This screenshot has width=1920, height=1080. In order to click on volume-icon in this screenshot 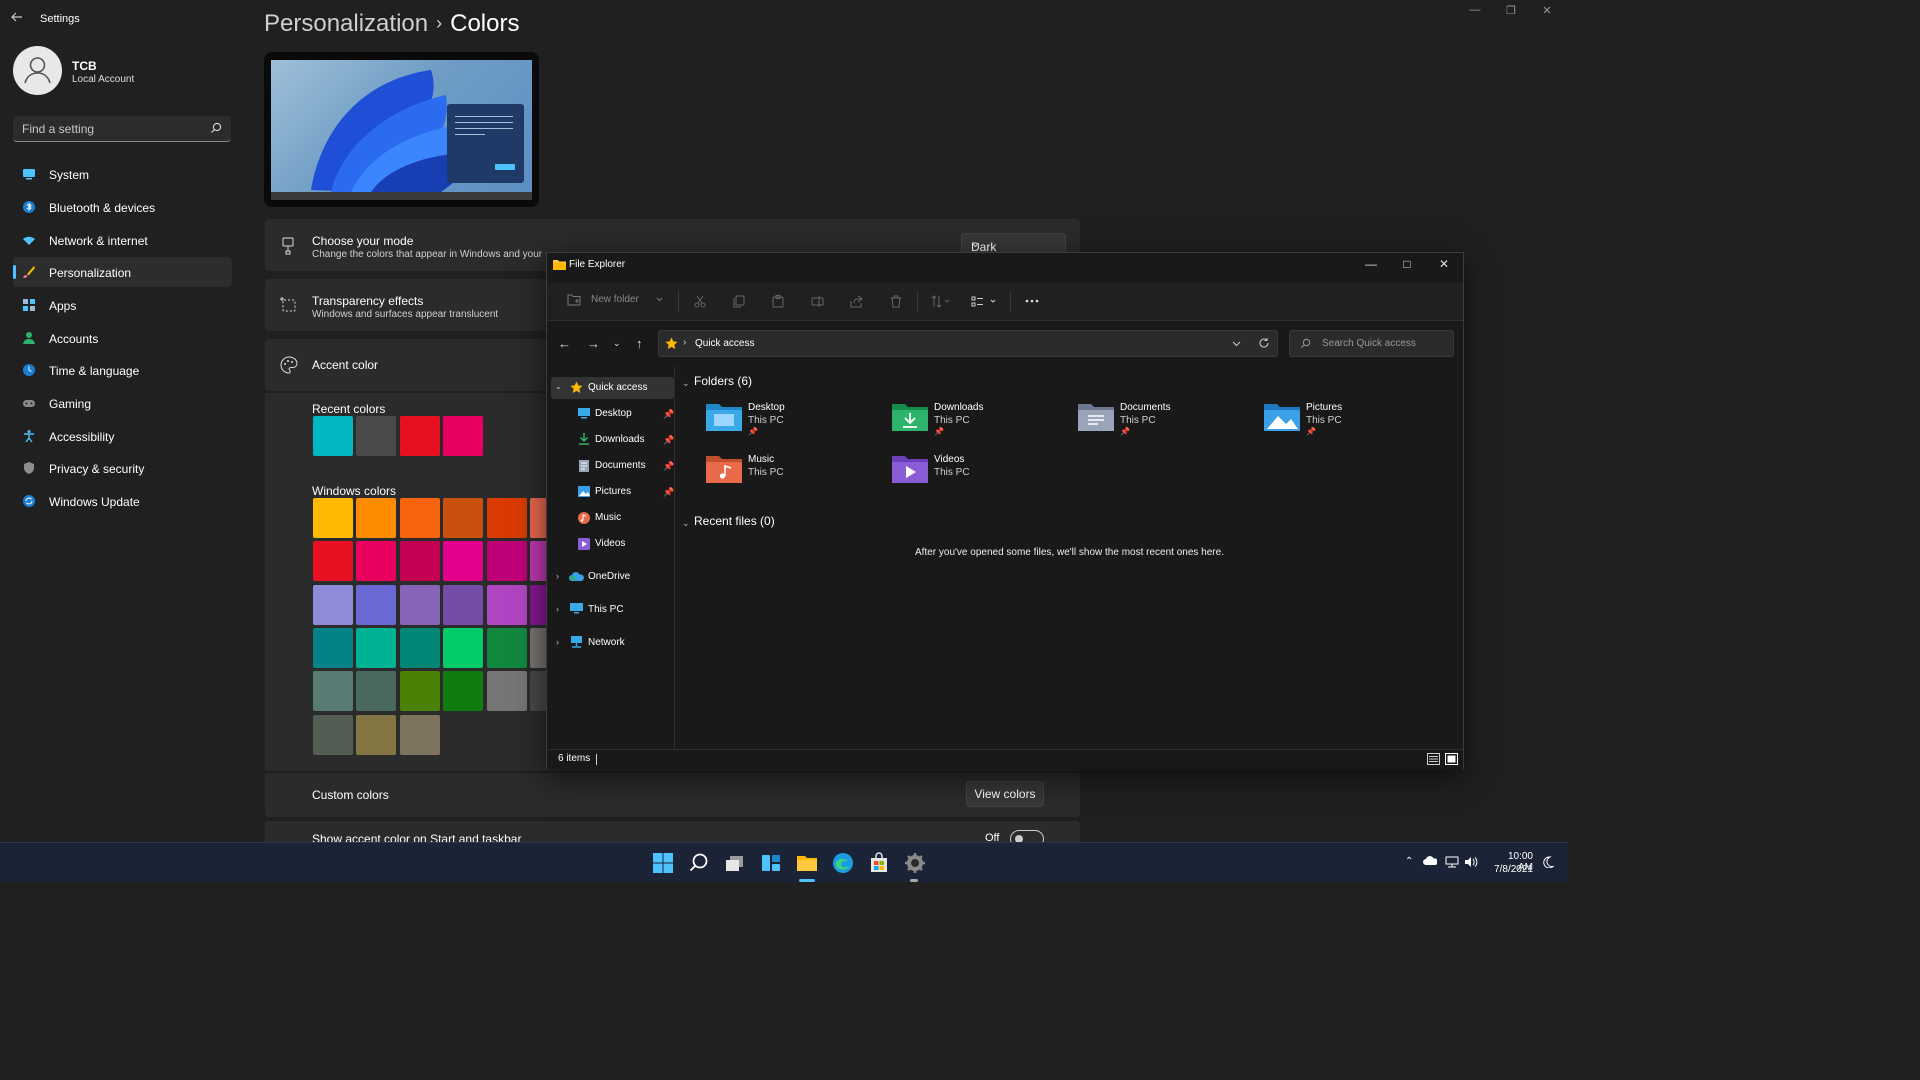, I will do `click(1471, 862)`.